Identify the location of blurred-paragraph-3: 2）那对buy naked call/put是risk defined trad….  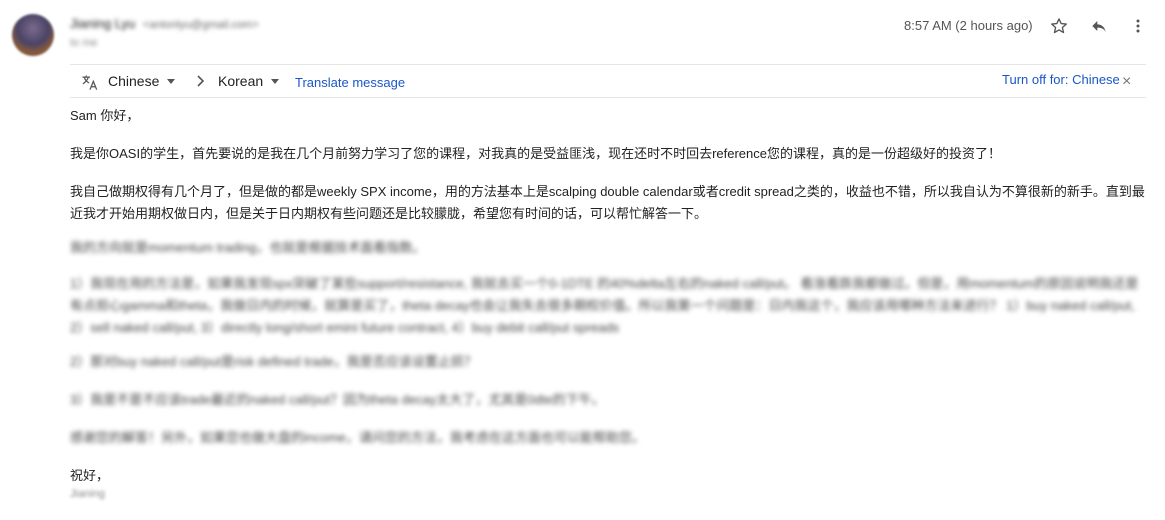
(273, 361).